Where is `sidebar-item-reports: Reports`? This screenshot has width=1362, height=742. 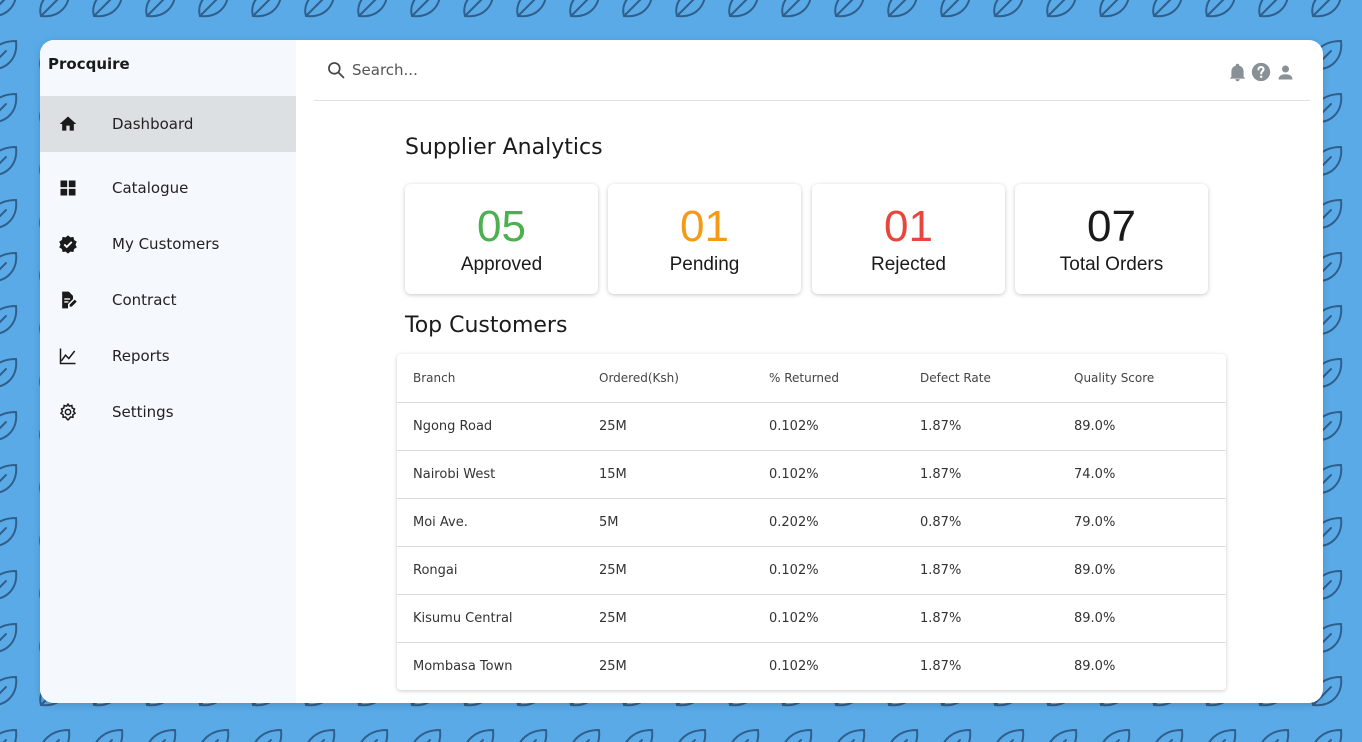 sidebar-item-reports: Reports is located at coordinates (168, 356).